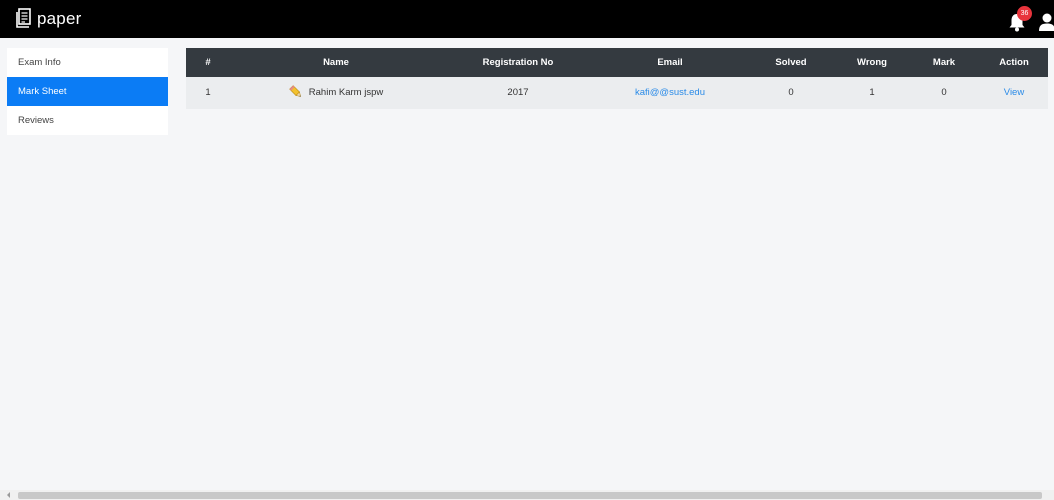 This screenshot has width=1054, height=500. I want to click on view-link: View, so click(1014, 93).